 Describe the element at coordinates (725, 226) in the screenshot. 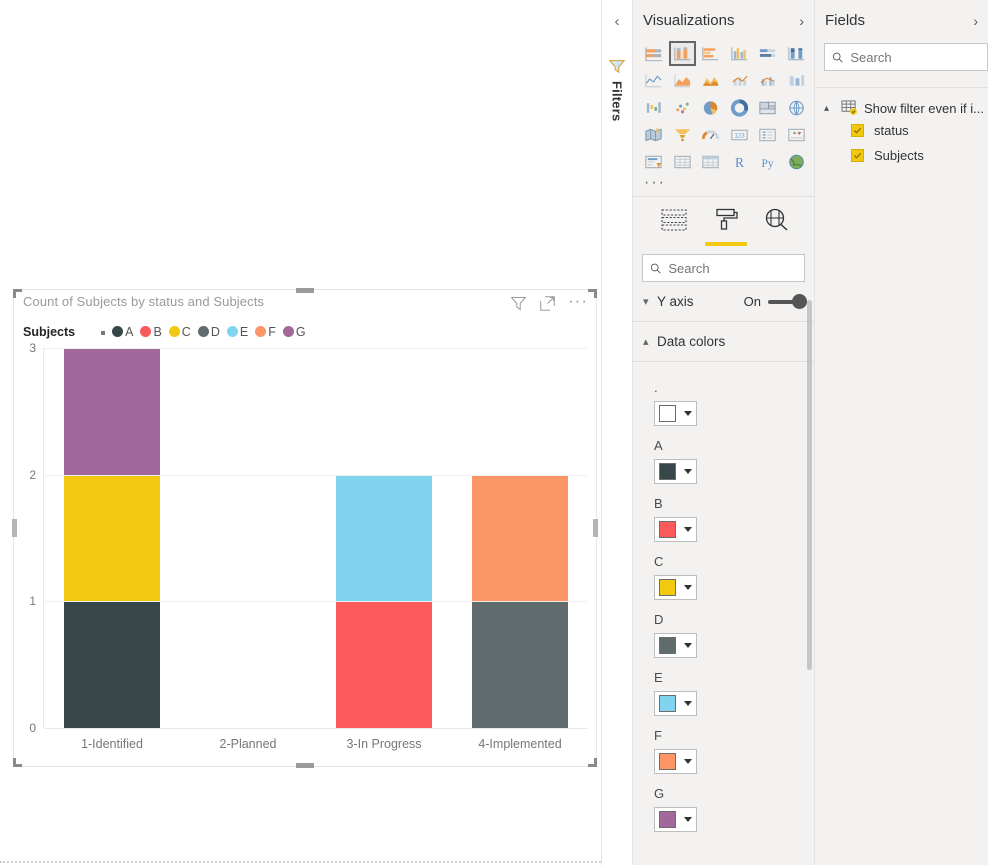

I see `tab-format` at that location.